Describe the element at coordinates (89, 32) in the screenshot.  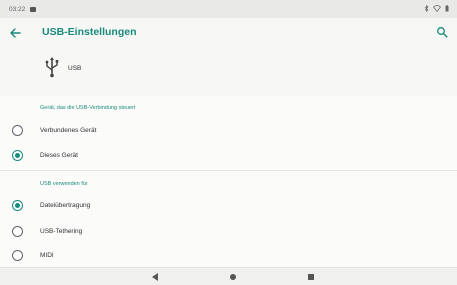
I see `page-title: USB-Einstellungen` at that location.